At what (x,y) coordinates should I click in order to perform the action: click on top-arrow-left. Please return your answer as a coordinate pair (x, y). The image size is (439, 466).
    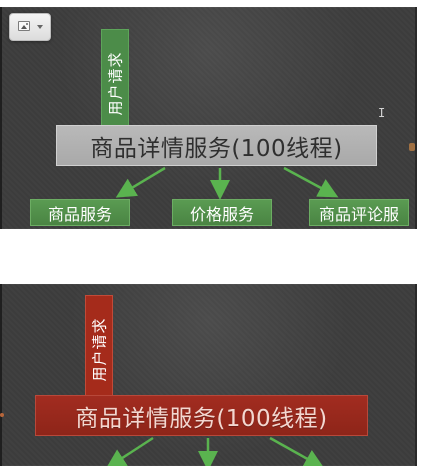
    Looking at the image, I should click on (140, 182).